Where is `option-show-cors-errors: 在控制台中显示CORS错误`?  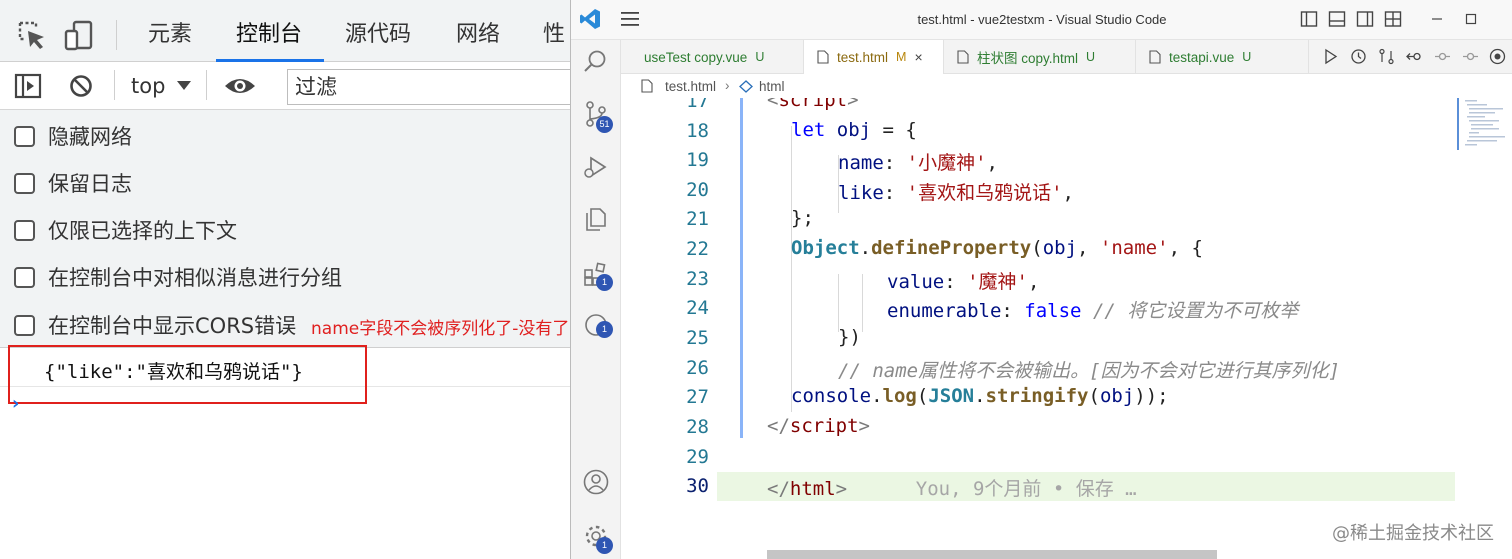
option-show-cors-errors: 在控制台中显示CORS错误 is located at coordinates (155, 325).